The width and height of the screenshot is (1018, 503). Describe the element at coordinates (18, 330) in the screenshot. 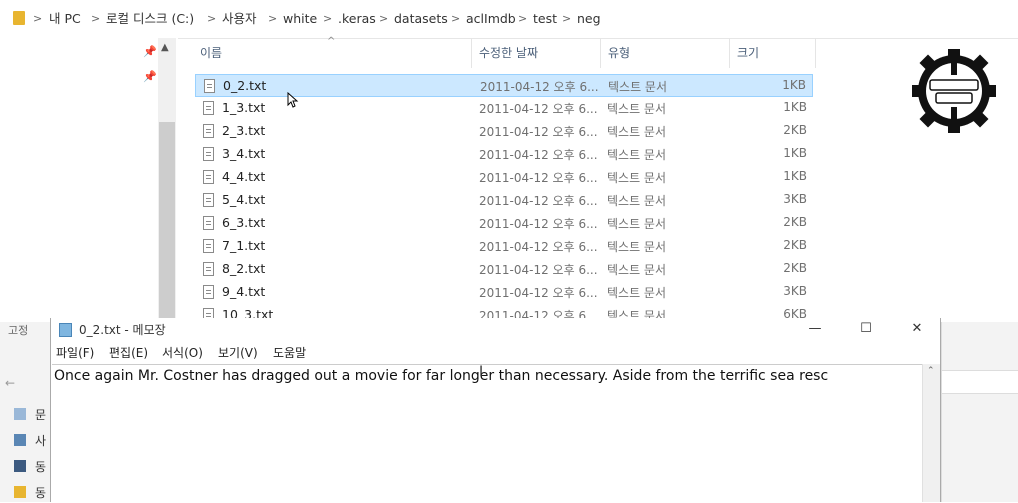

I see `pin-tab-label: 고정` at that location.